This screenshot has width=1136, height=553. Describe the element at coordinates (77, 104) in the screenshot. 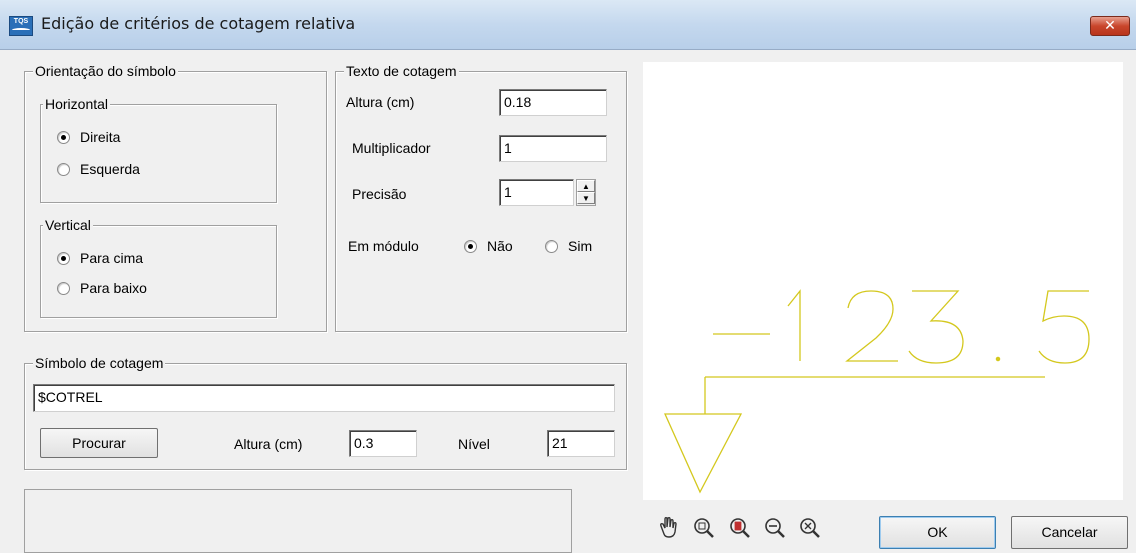

I see `horizontal-legend: Horizontal` at that location.